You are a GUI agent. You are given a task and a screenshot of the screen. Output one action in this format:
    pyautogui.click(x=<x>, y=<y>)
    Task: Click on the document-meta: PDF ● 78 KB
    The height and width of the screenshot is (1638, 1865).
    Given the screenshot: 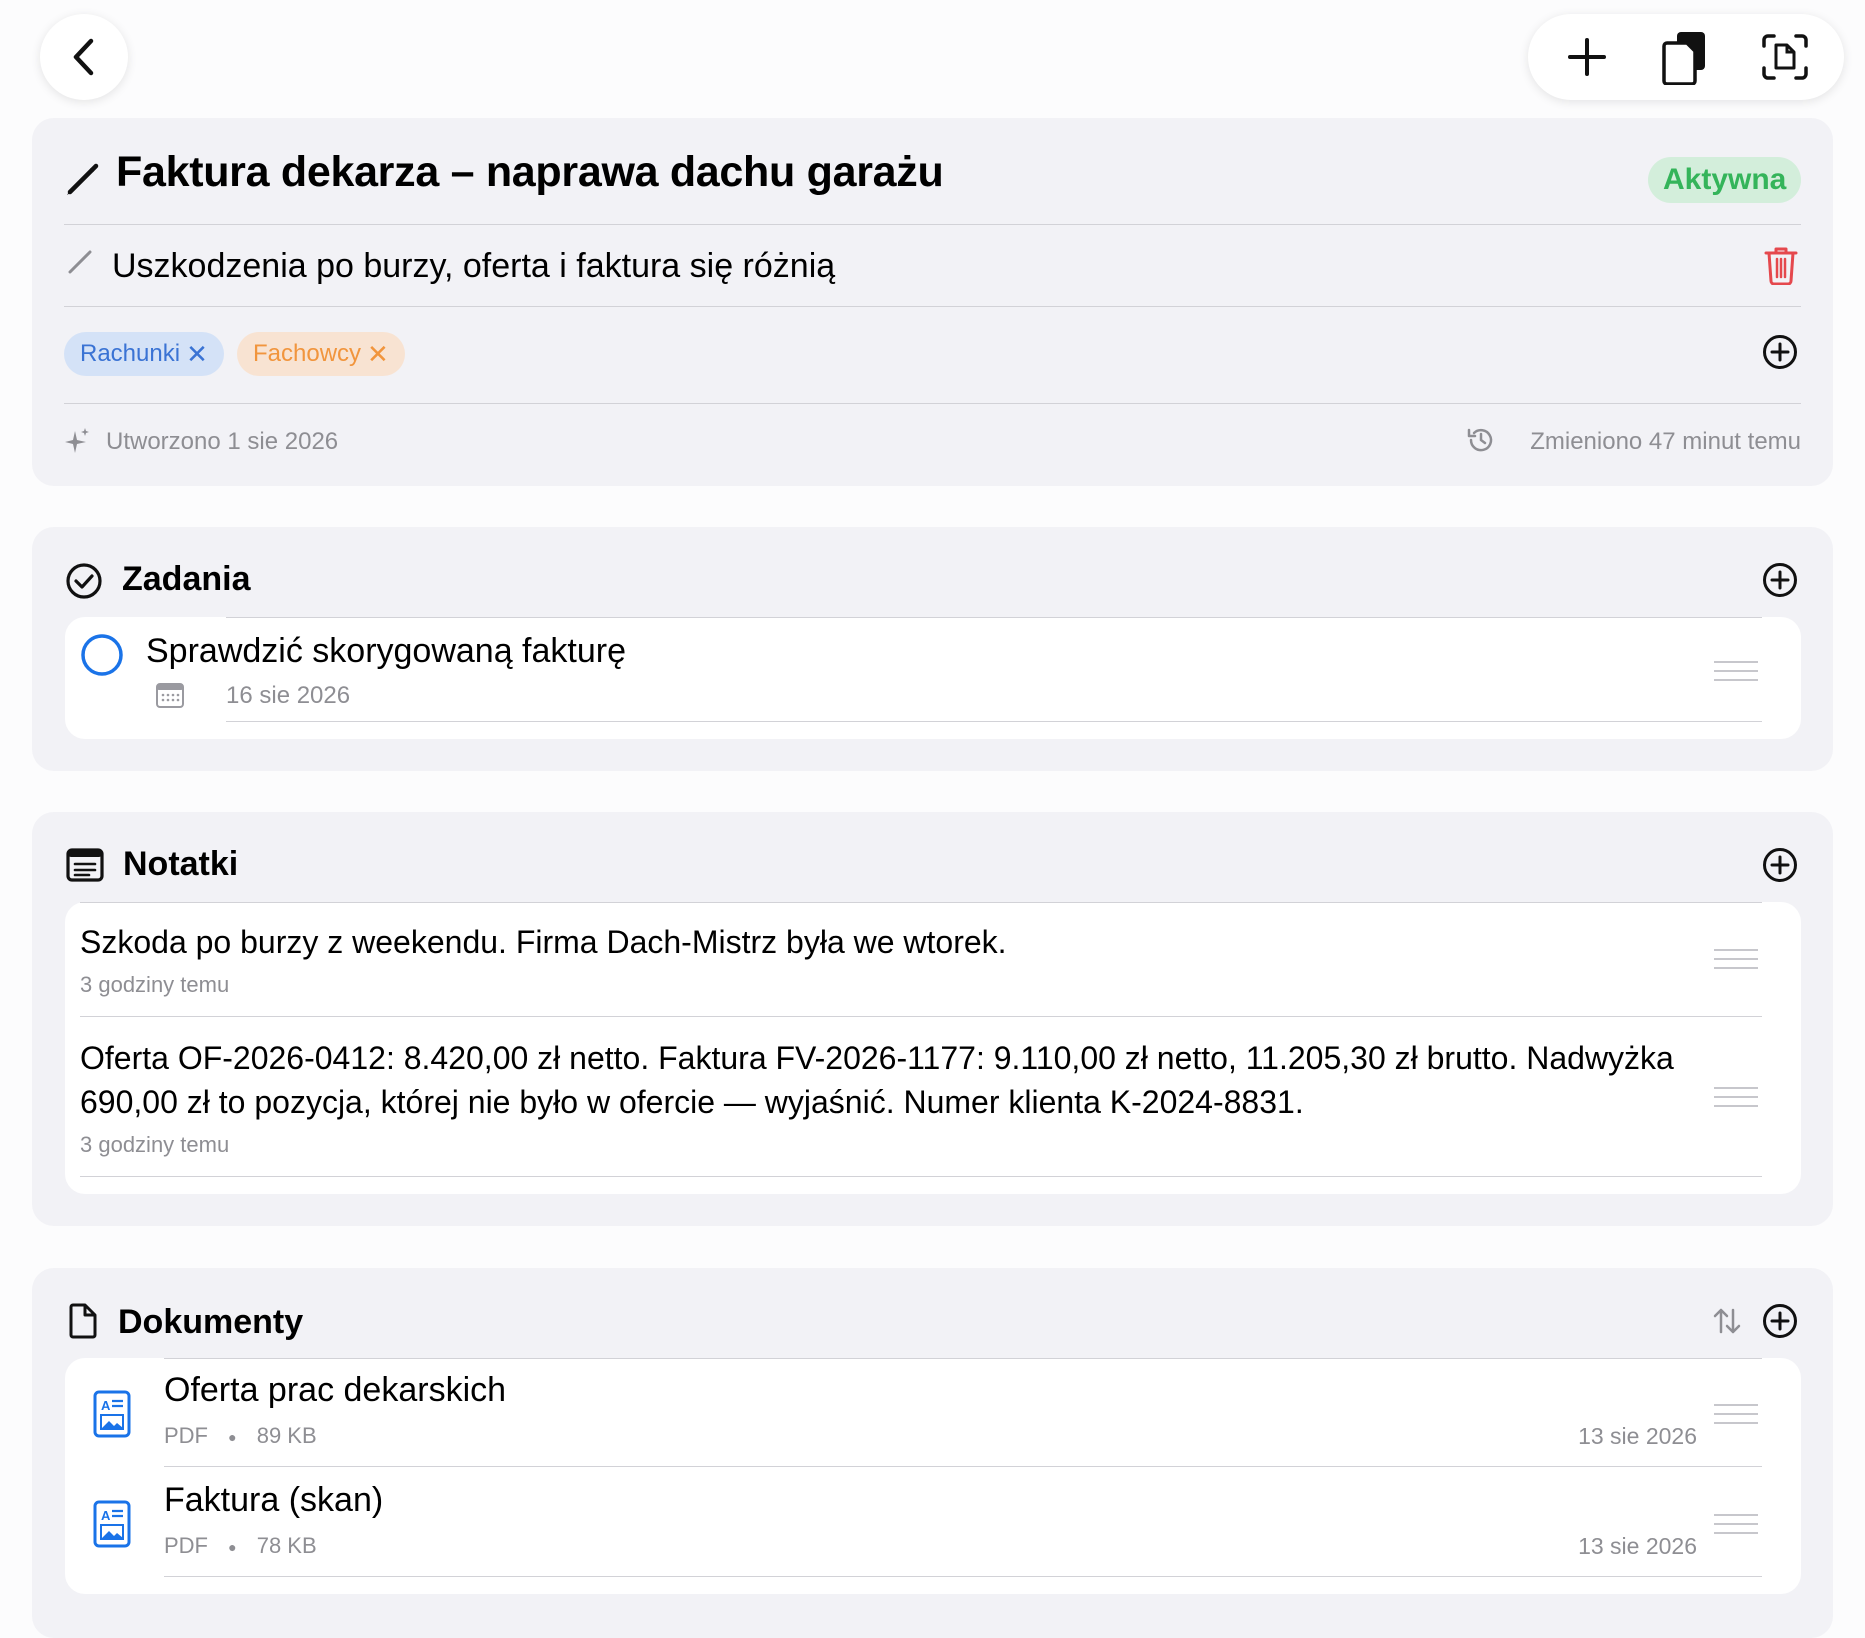 What is the action you would take?
    pyautogui.click(x=240, y=1546)
    